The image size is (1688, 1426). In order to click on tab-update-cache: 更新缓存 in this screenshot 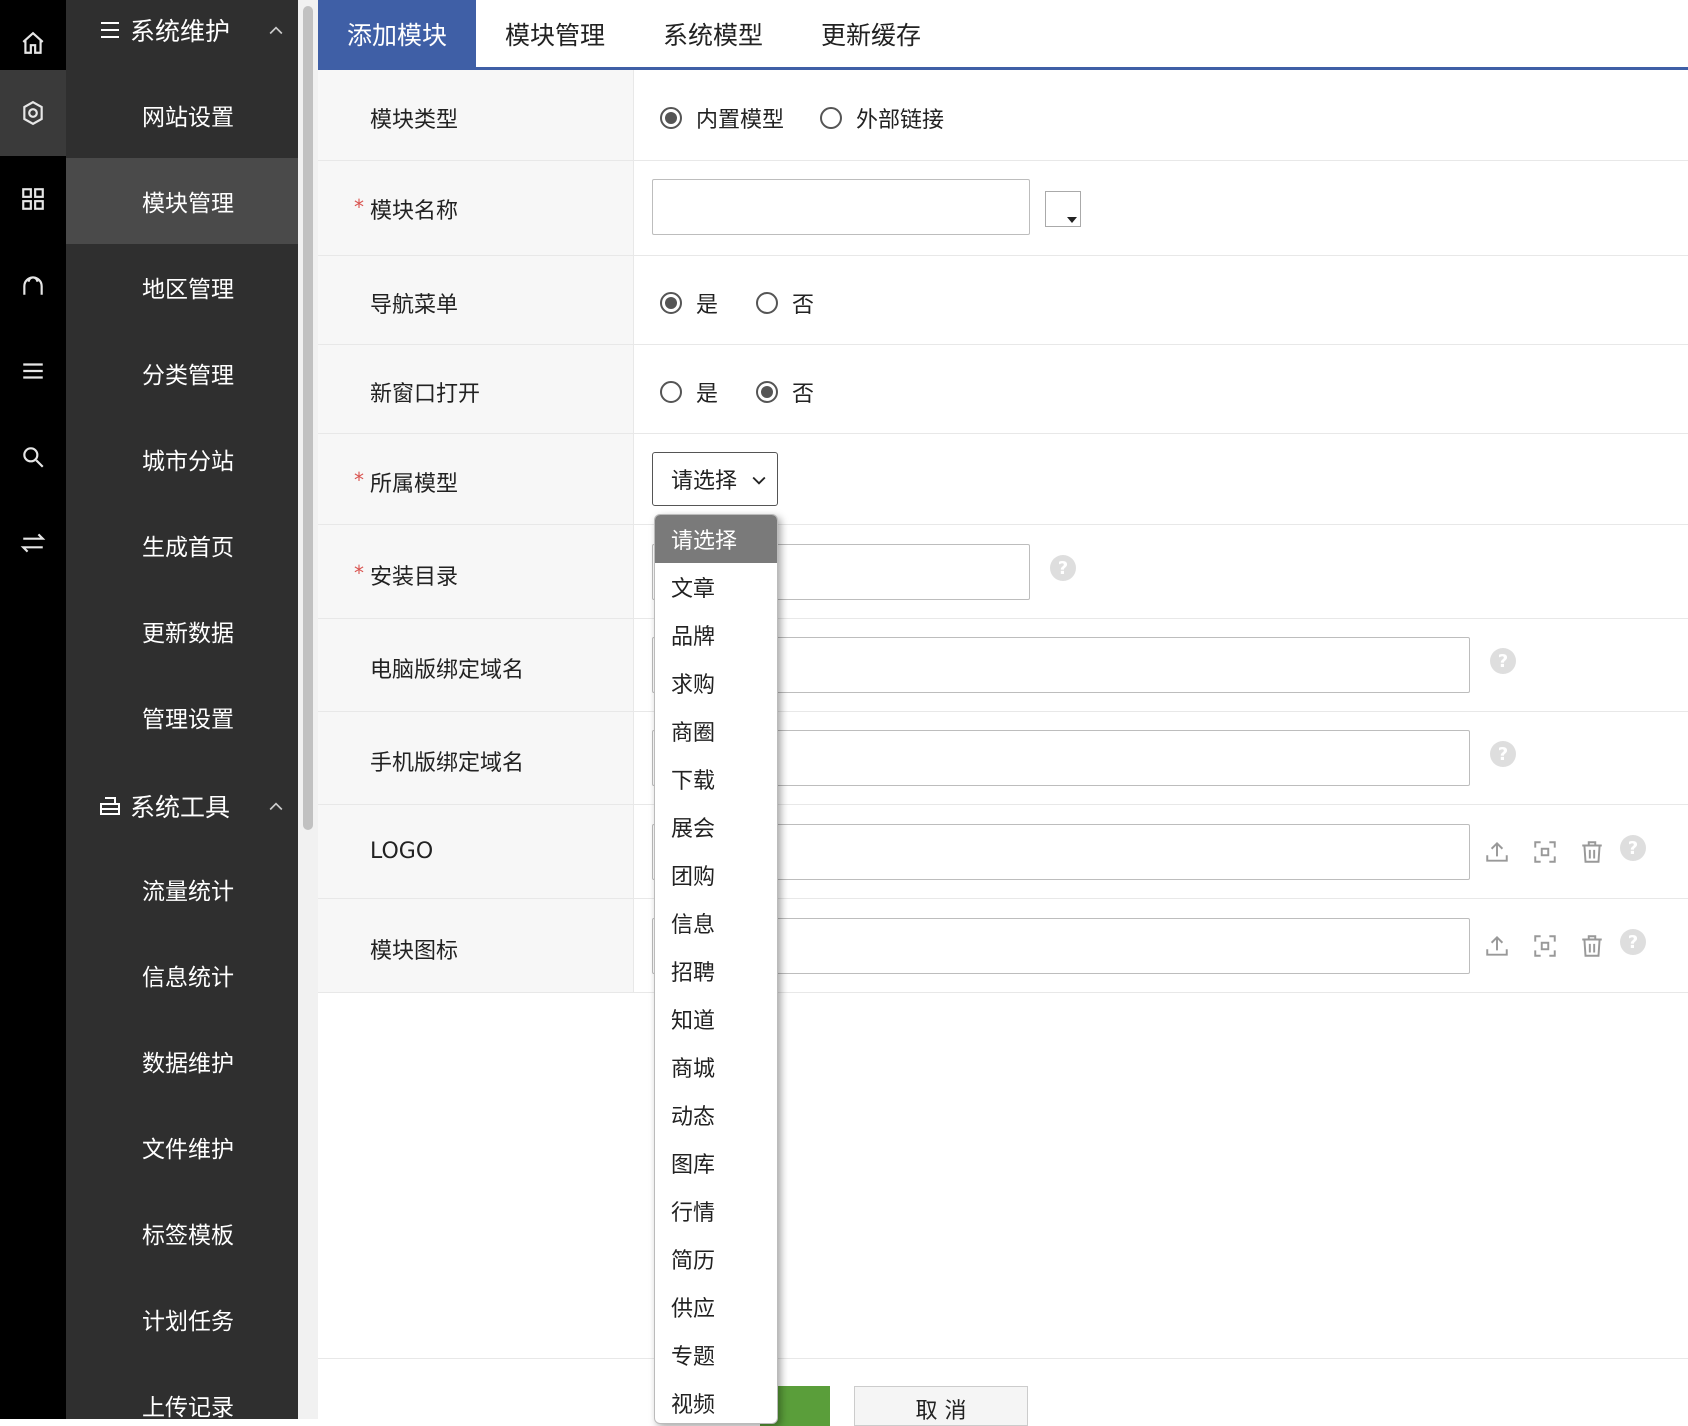, I will do `click(871, 33)`.